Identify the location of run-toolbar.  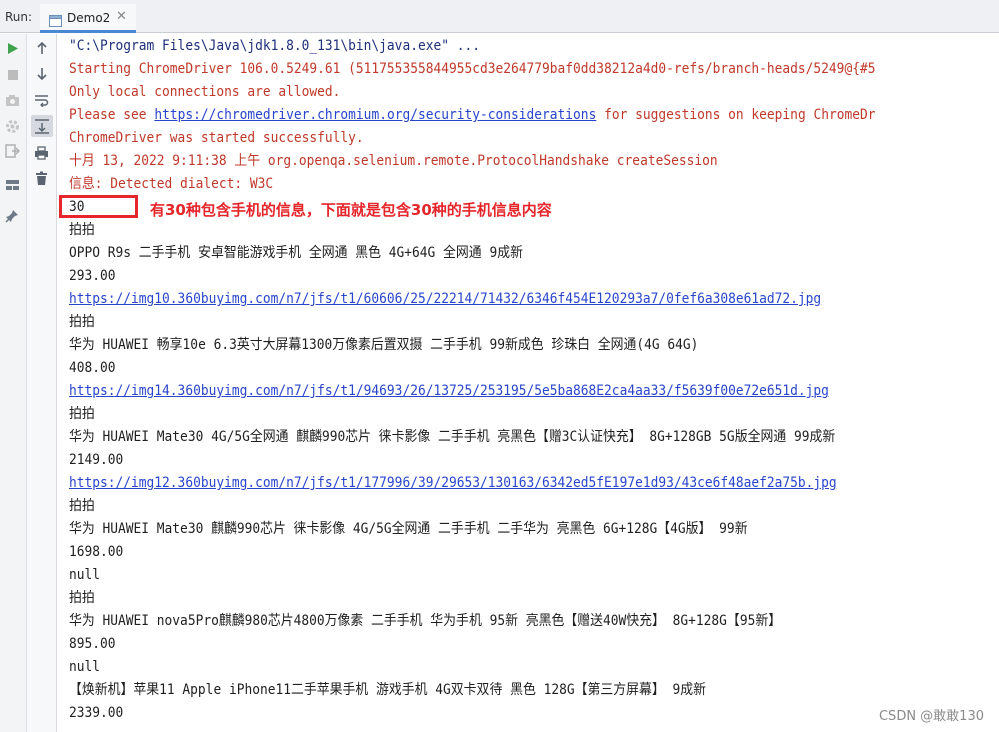
(13, 383).